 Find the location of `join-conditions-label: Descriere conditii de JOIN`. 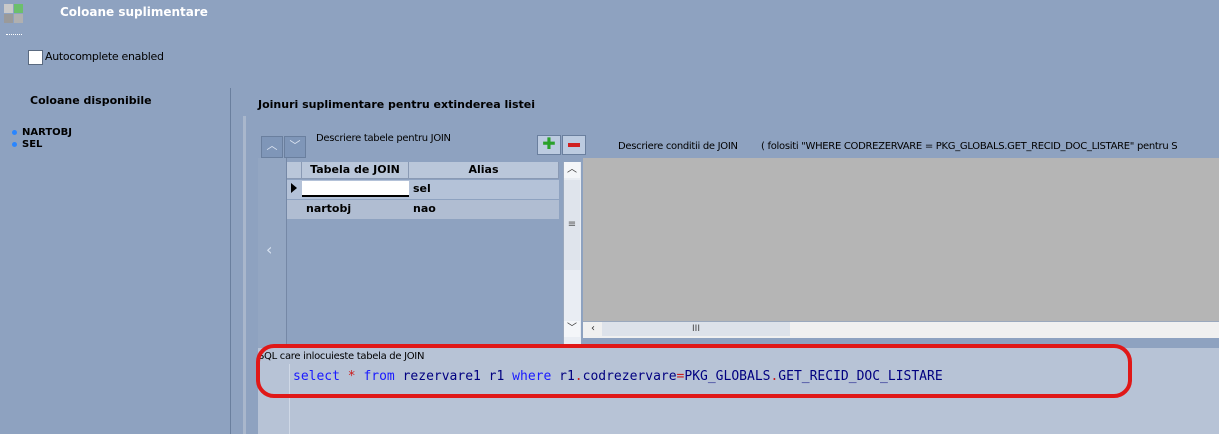

join-conditions-label: Descriere conditii de JOIN is located at coordinates (678, 146).